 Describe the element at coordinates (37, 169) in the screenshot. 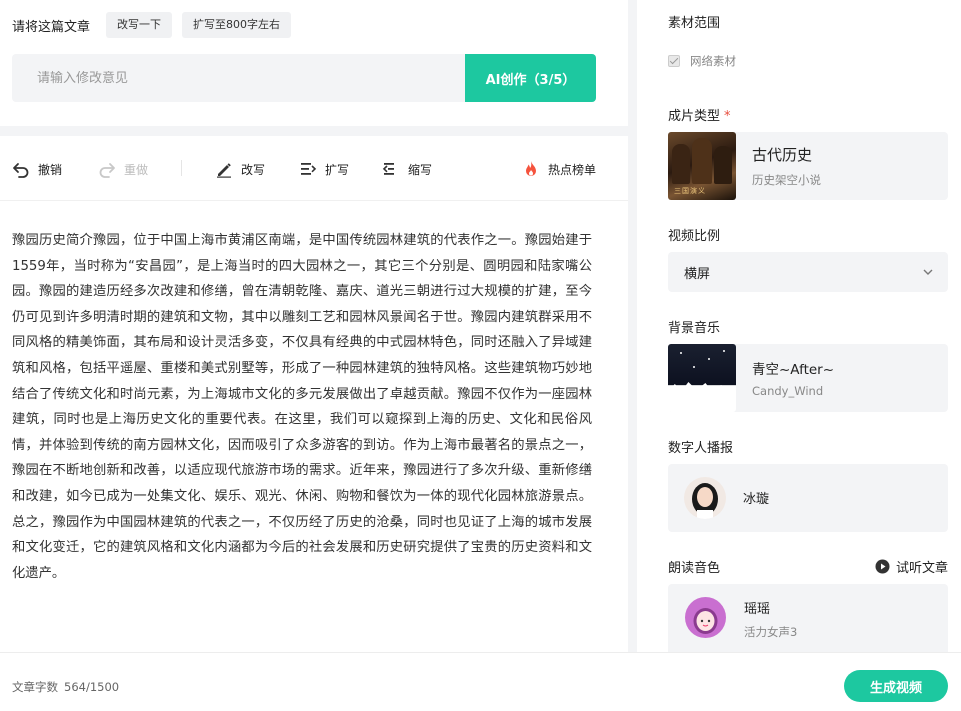

I see `undo-button: 撤销` at that location.